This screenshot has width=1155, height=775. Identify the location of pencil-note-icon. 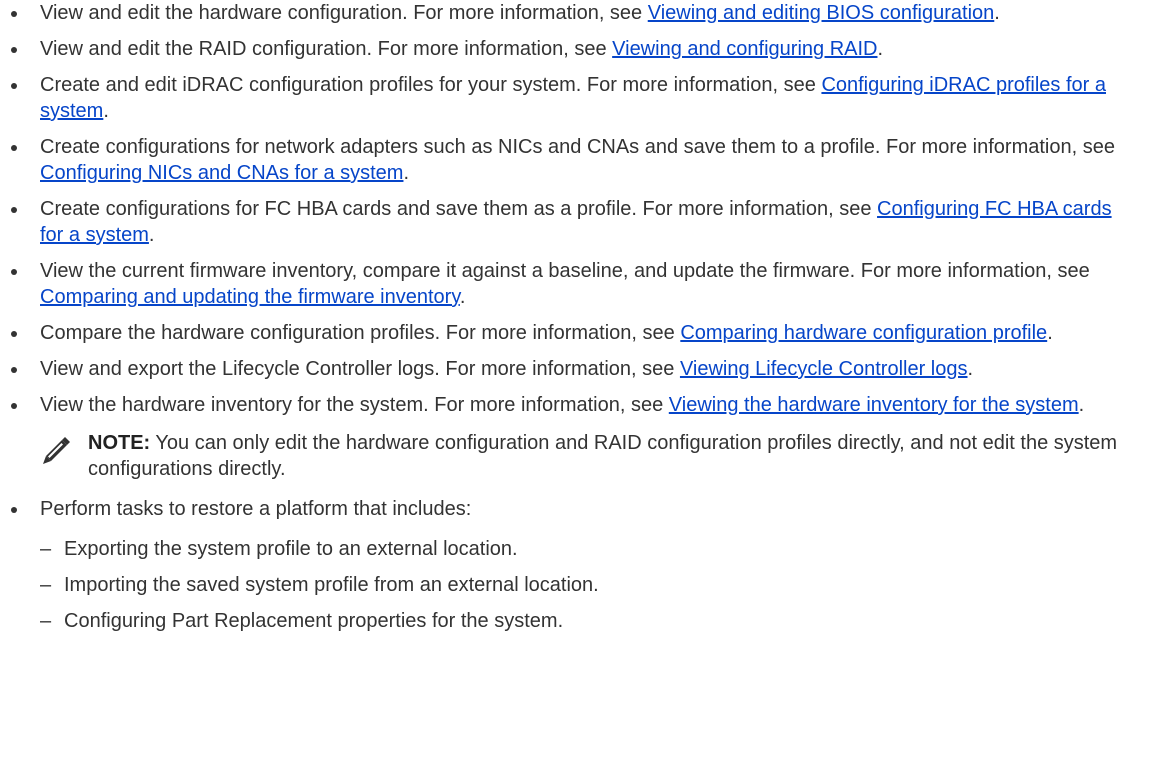
(56, 450).